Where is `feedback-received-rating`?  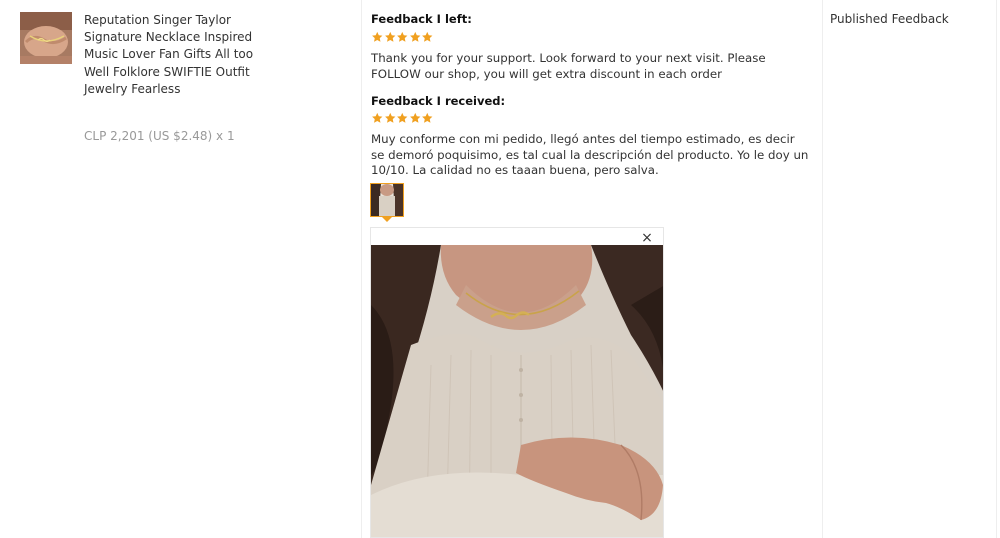 feedback-received-rating is located at coordinates (402, 119).